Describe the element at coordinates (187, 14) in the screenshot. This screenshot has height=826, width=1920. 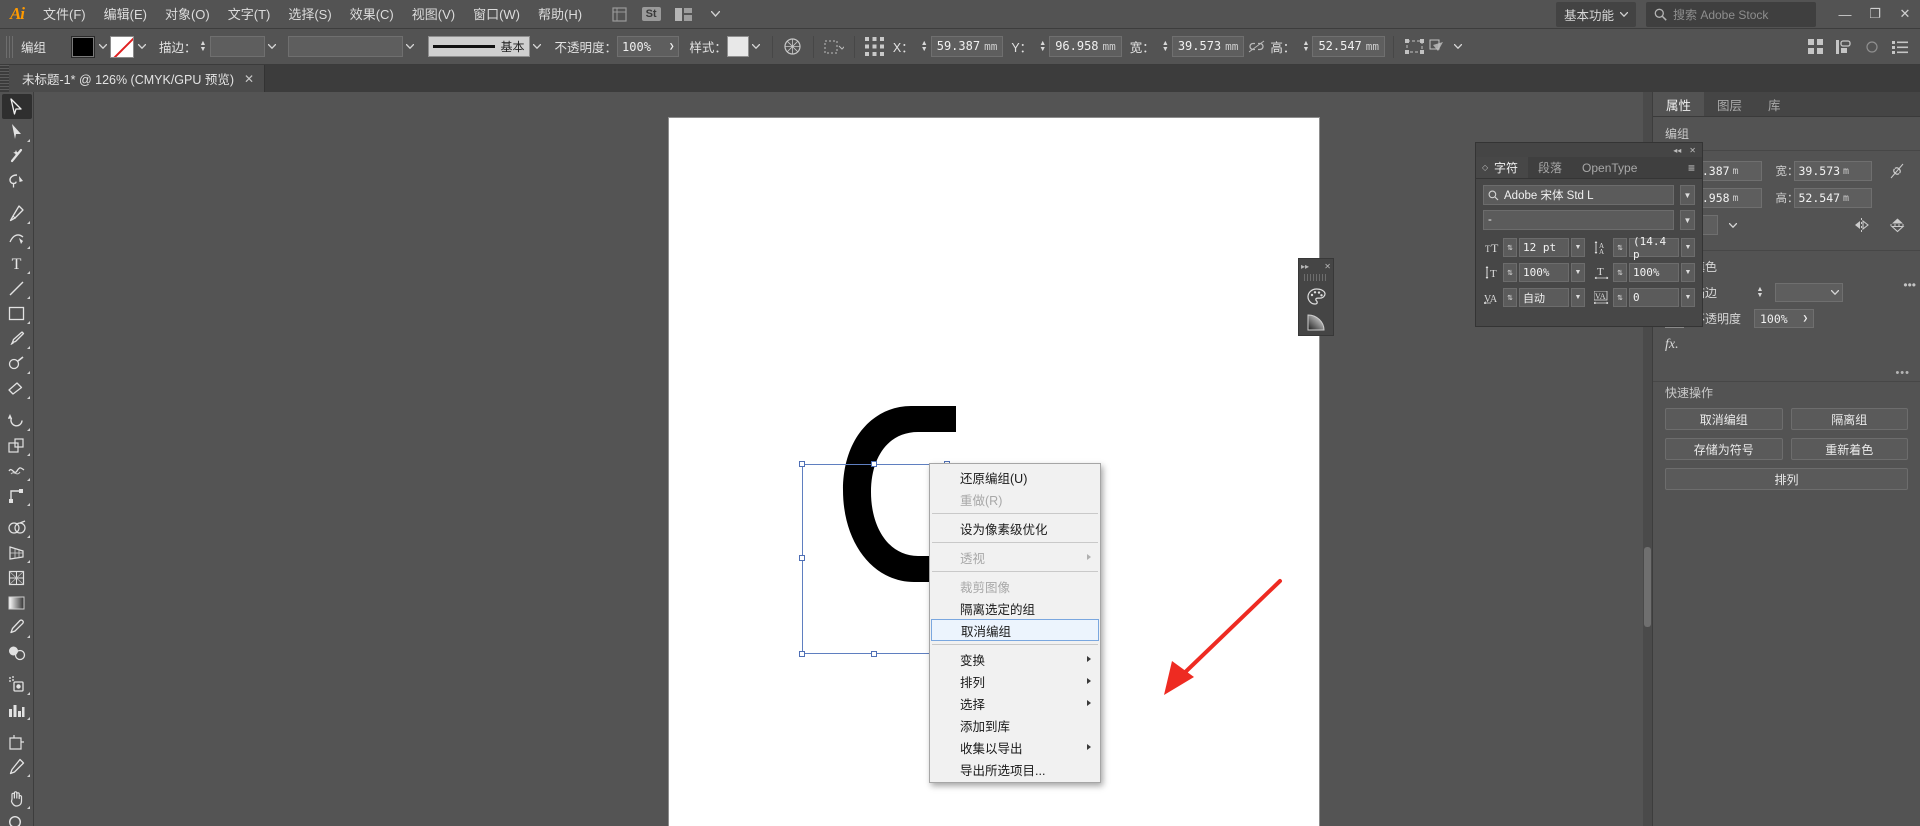
I see `menu-object: 对象(O)` at that location.